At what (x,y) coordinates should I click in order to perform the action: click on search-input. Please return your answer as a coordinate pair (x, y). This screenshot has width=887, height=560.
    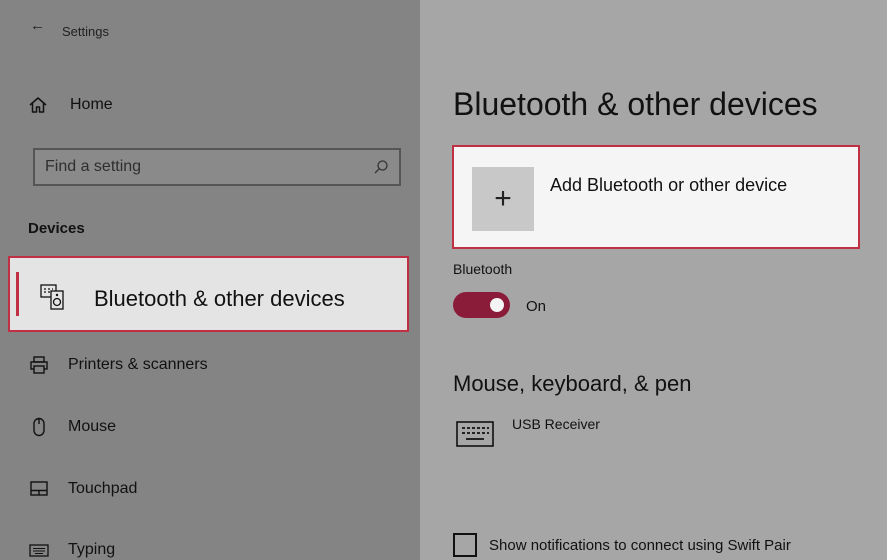
    Looking at the image, I should click on (195, 167).